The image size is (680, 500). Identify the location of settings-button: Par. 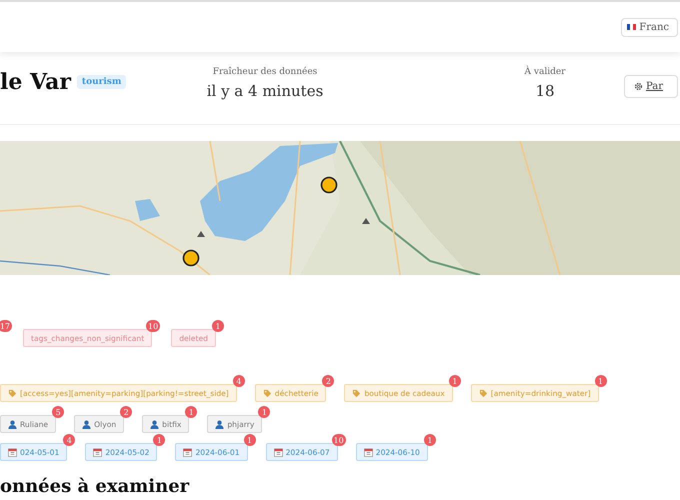
(651, 86).